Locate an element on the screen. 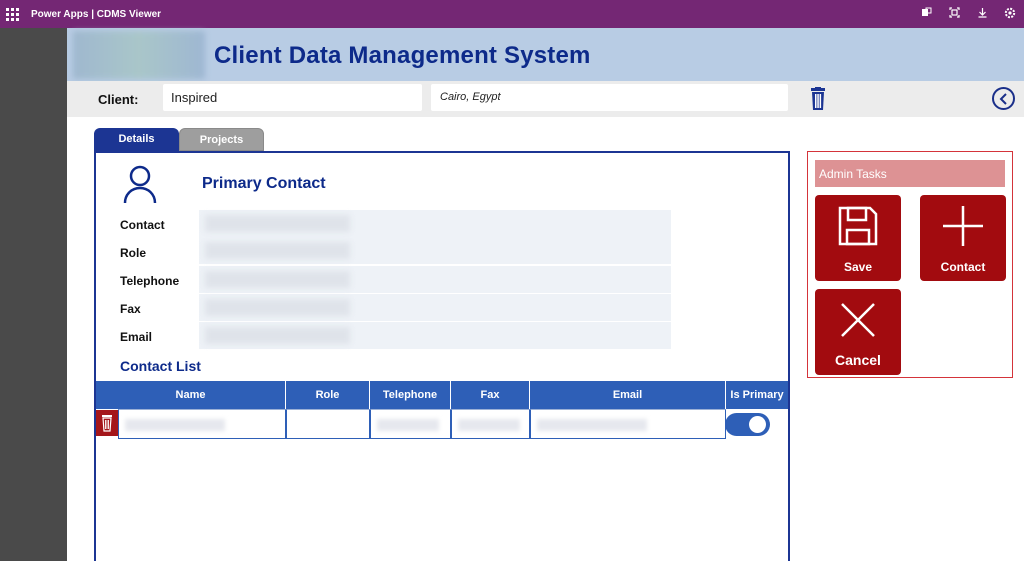 This screenshot has height=561, width=1024. column-header-name: Name is located at coordinates (191, 395).